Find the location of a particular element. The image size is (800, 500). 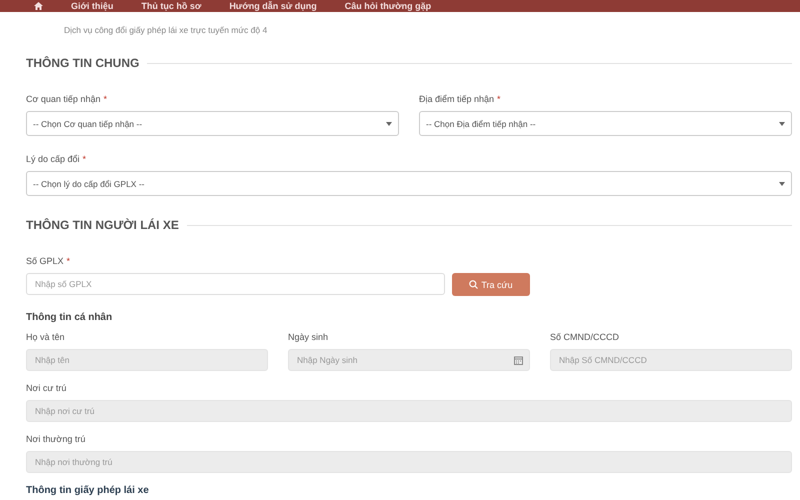

select-field: -- Chọn Cơ quan tiếp nhận -- is located at coordinates (212, 123).